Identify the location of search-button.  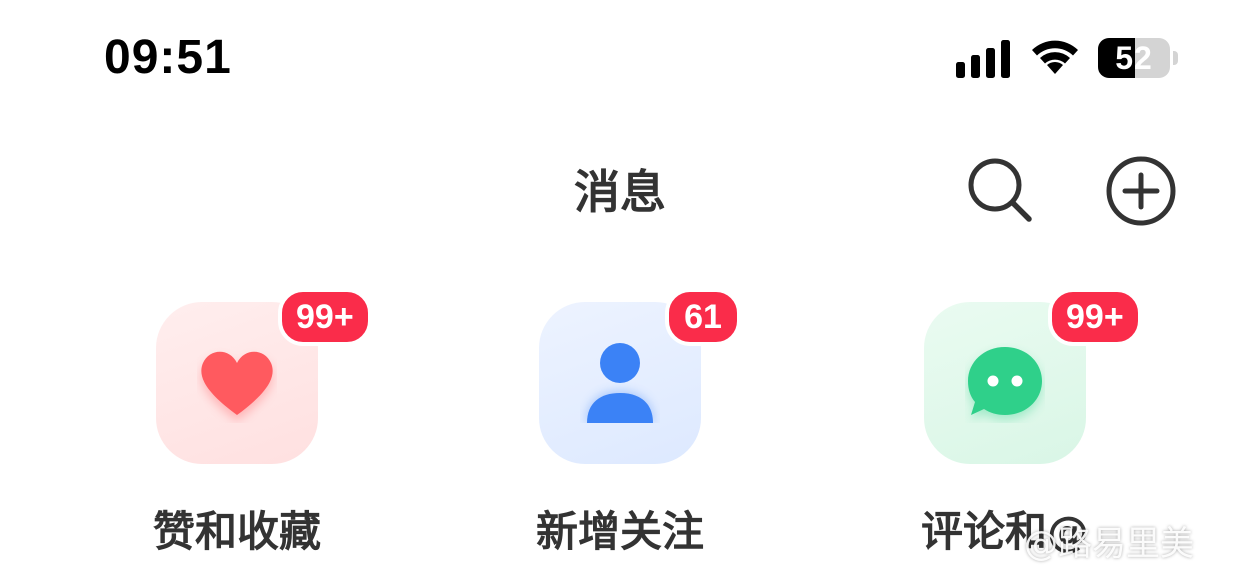
(1000, 190).